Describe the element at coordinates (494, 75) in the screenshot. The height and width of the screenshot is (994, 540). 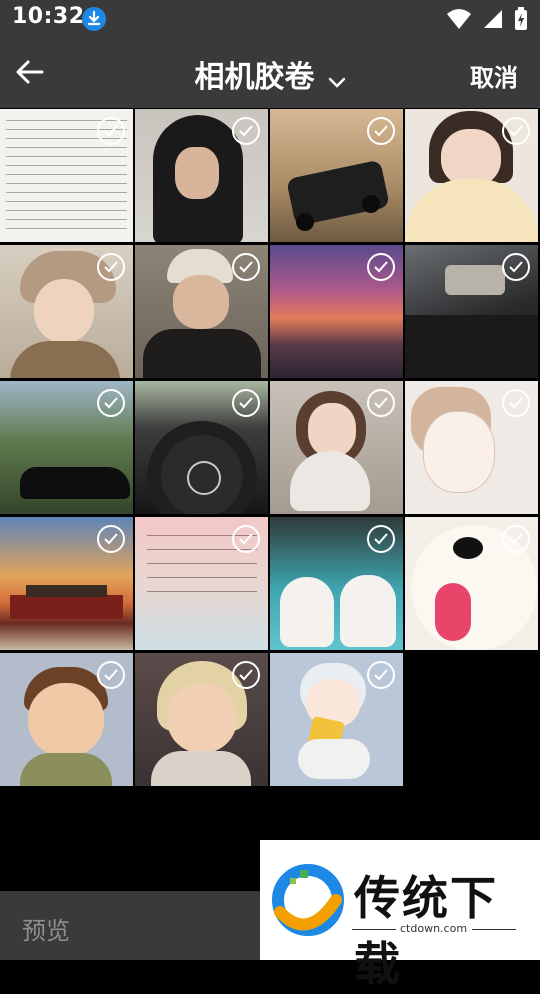
I see `cancel-button: 取消` at that location.